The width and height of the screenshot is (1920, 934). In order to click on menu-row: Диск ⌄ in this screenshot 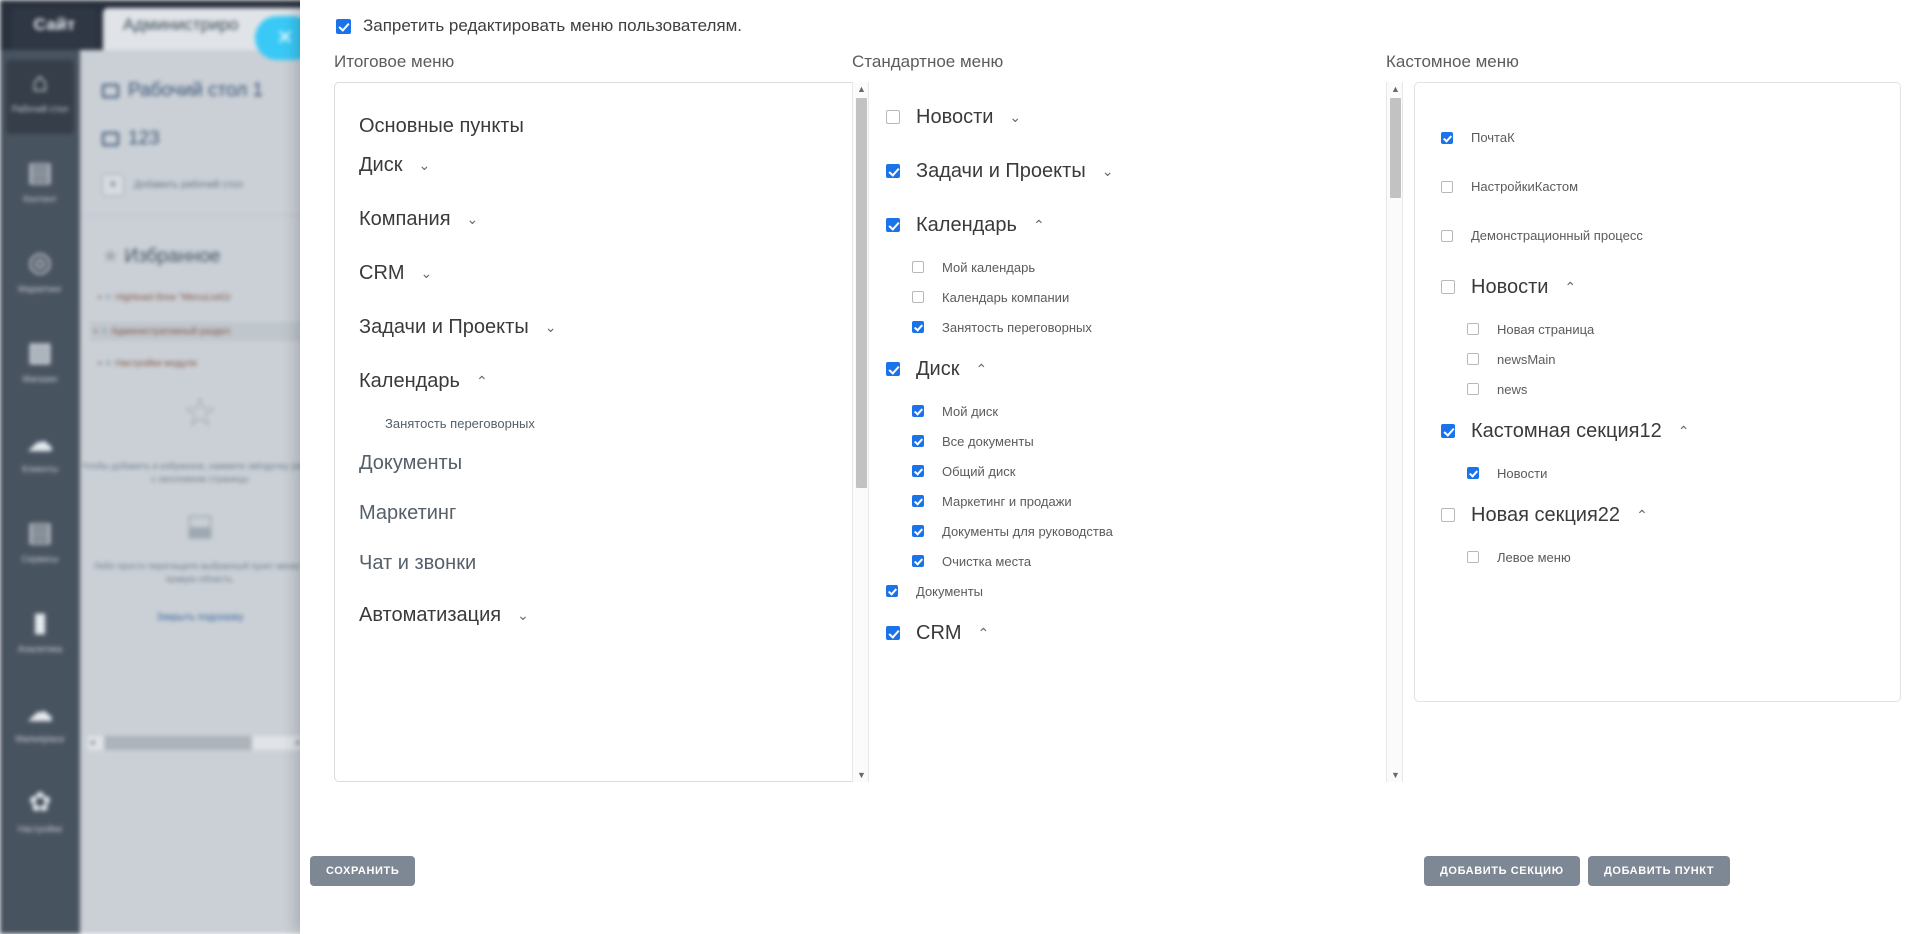, I will do `click(606, 165)`.